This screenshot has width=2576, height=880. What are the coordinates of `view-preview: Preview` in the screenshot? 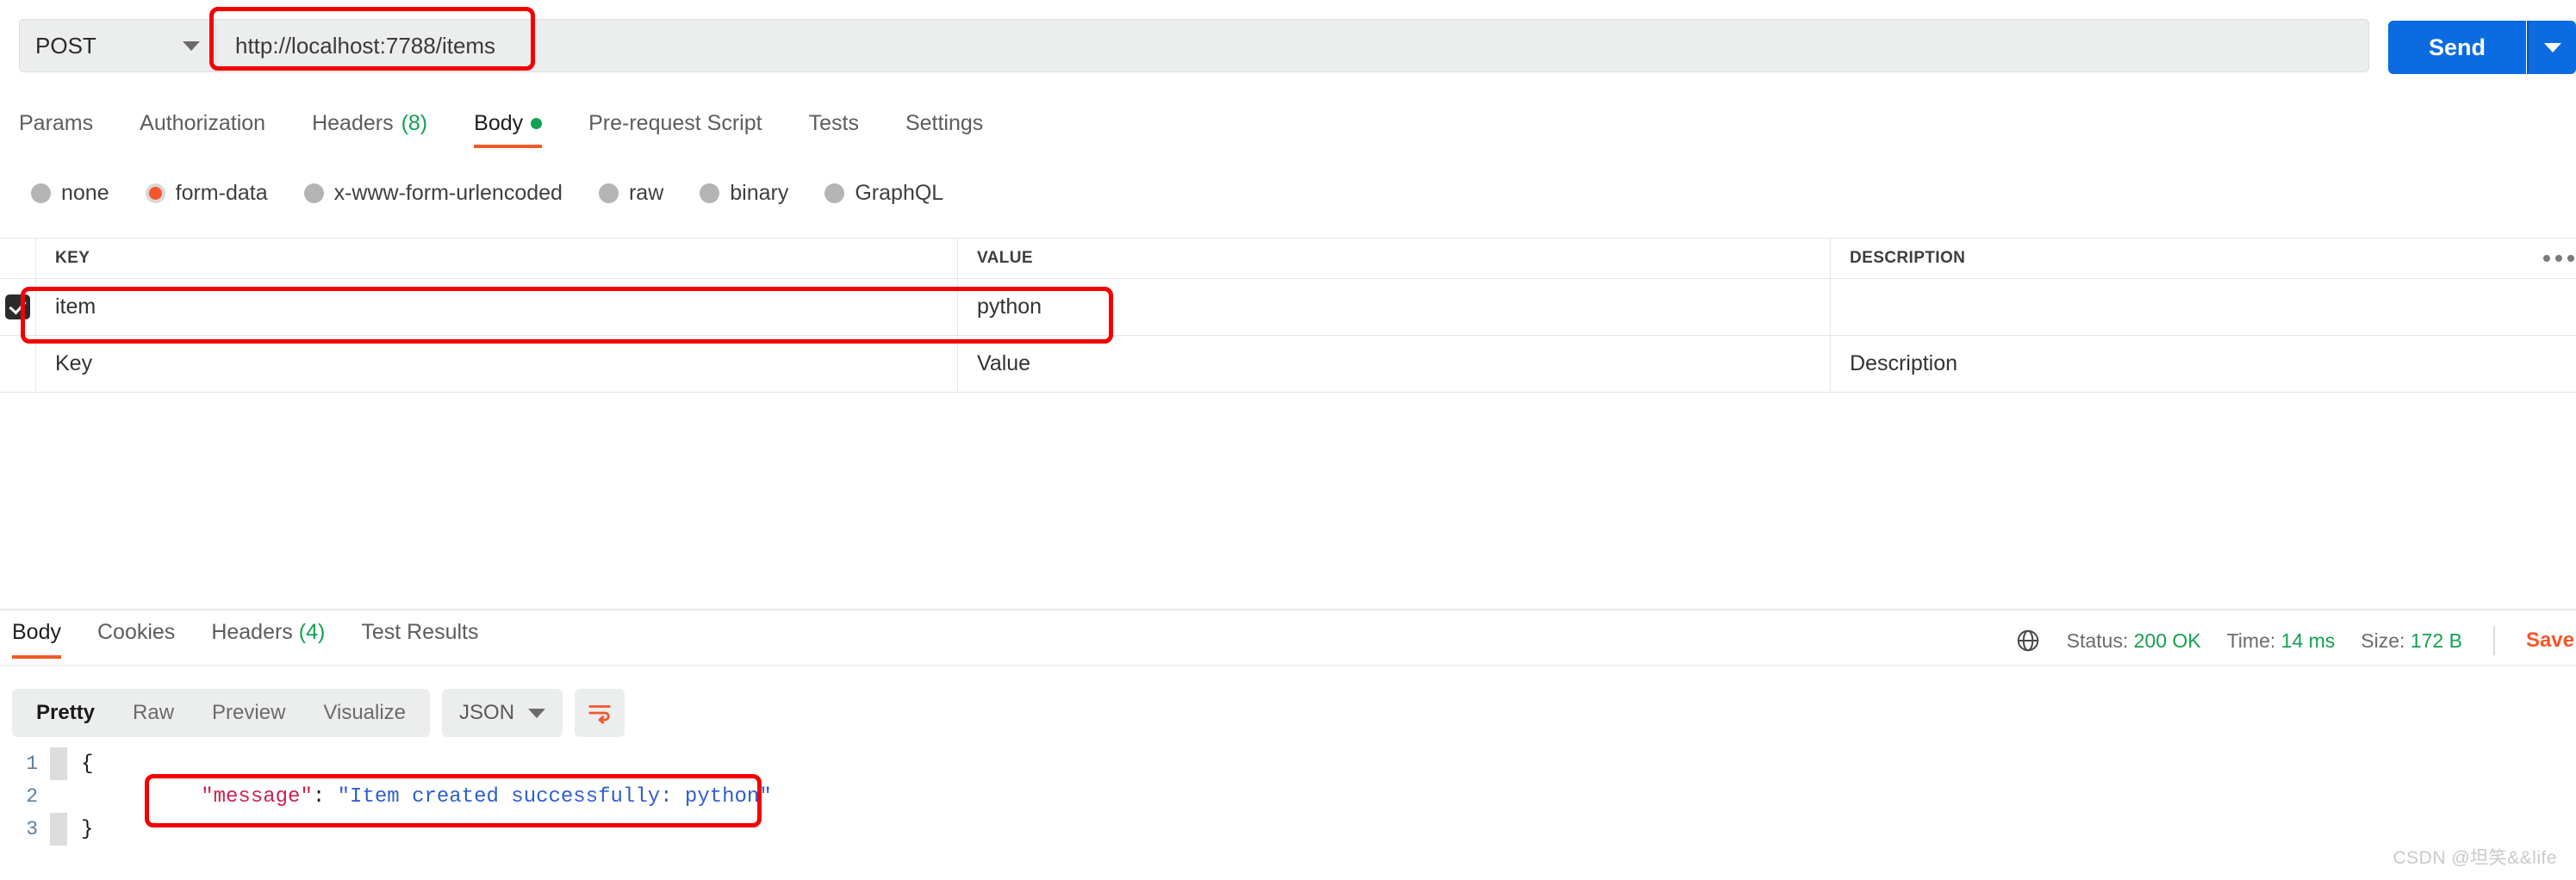 It's located at (248, 713).